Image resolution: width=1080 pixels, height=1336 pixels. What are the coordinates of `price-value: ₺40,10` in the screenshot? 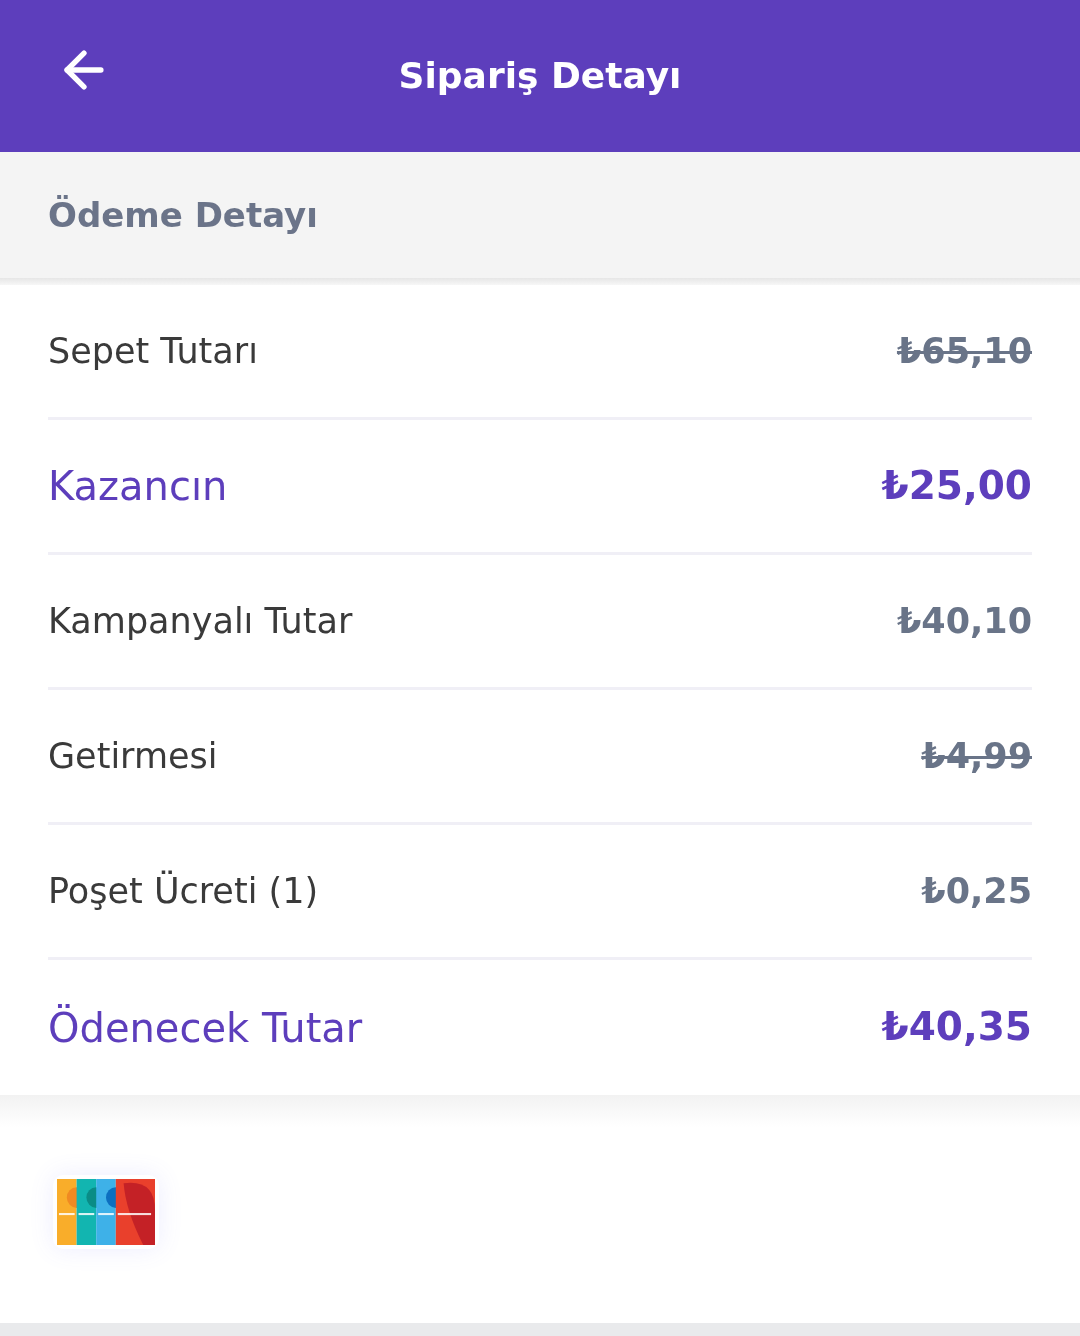 It's located at (964, 621).